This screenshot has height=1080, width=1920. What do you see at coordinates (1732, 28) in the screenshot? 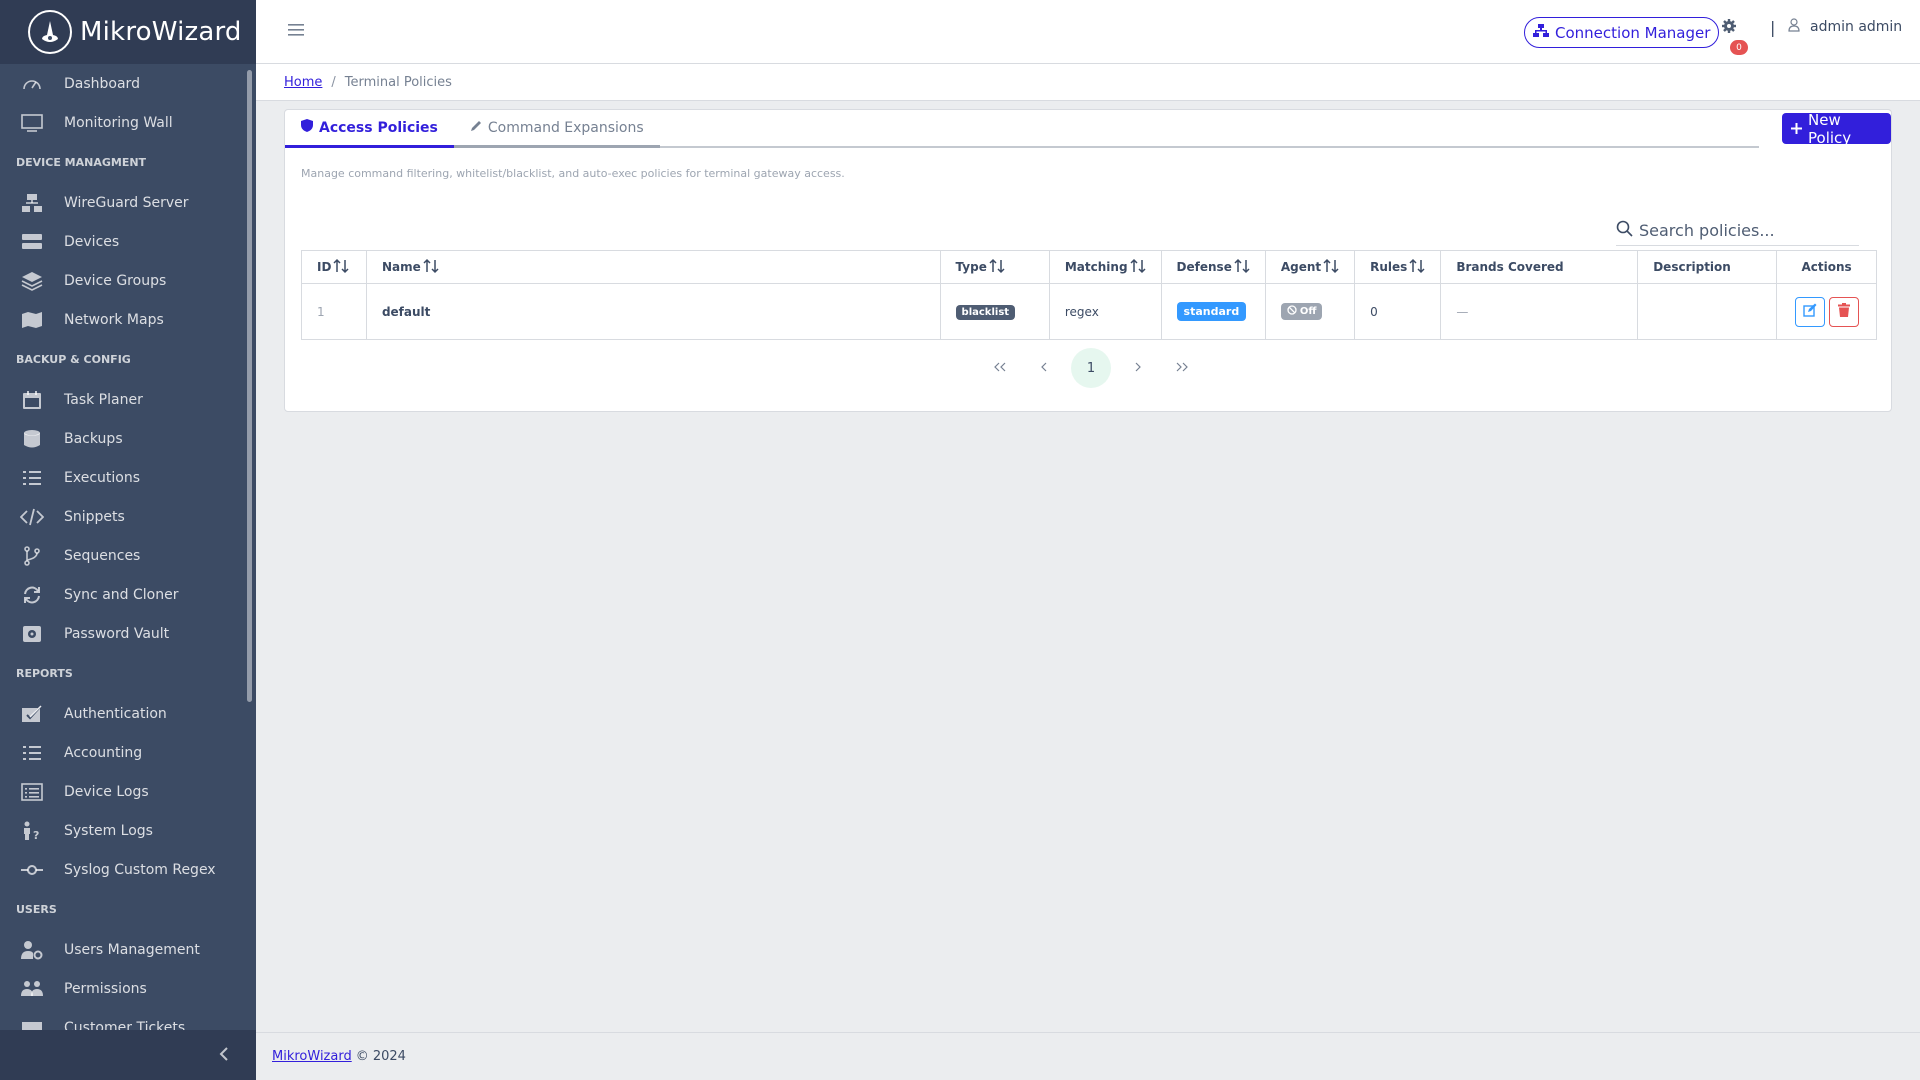
I see `settings-button` at bounding box center [1732, 28].